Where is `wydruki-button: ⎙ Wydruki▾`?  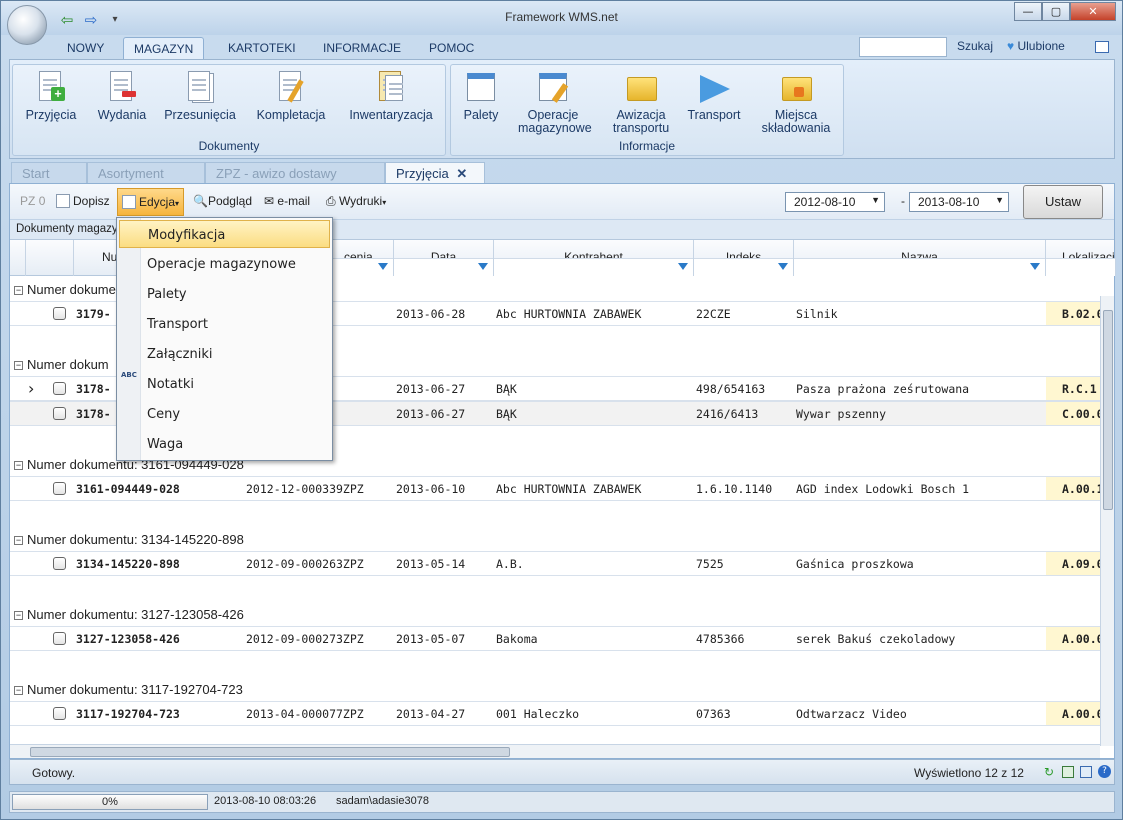 wydruki-button: ⎙ Wydruki▾ is located at coordinates (356, 201).